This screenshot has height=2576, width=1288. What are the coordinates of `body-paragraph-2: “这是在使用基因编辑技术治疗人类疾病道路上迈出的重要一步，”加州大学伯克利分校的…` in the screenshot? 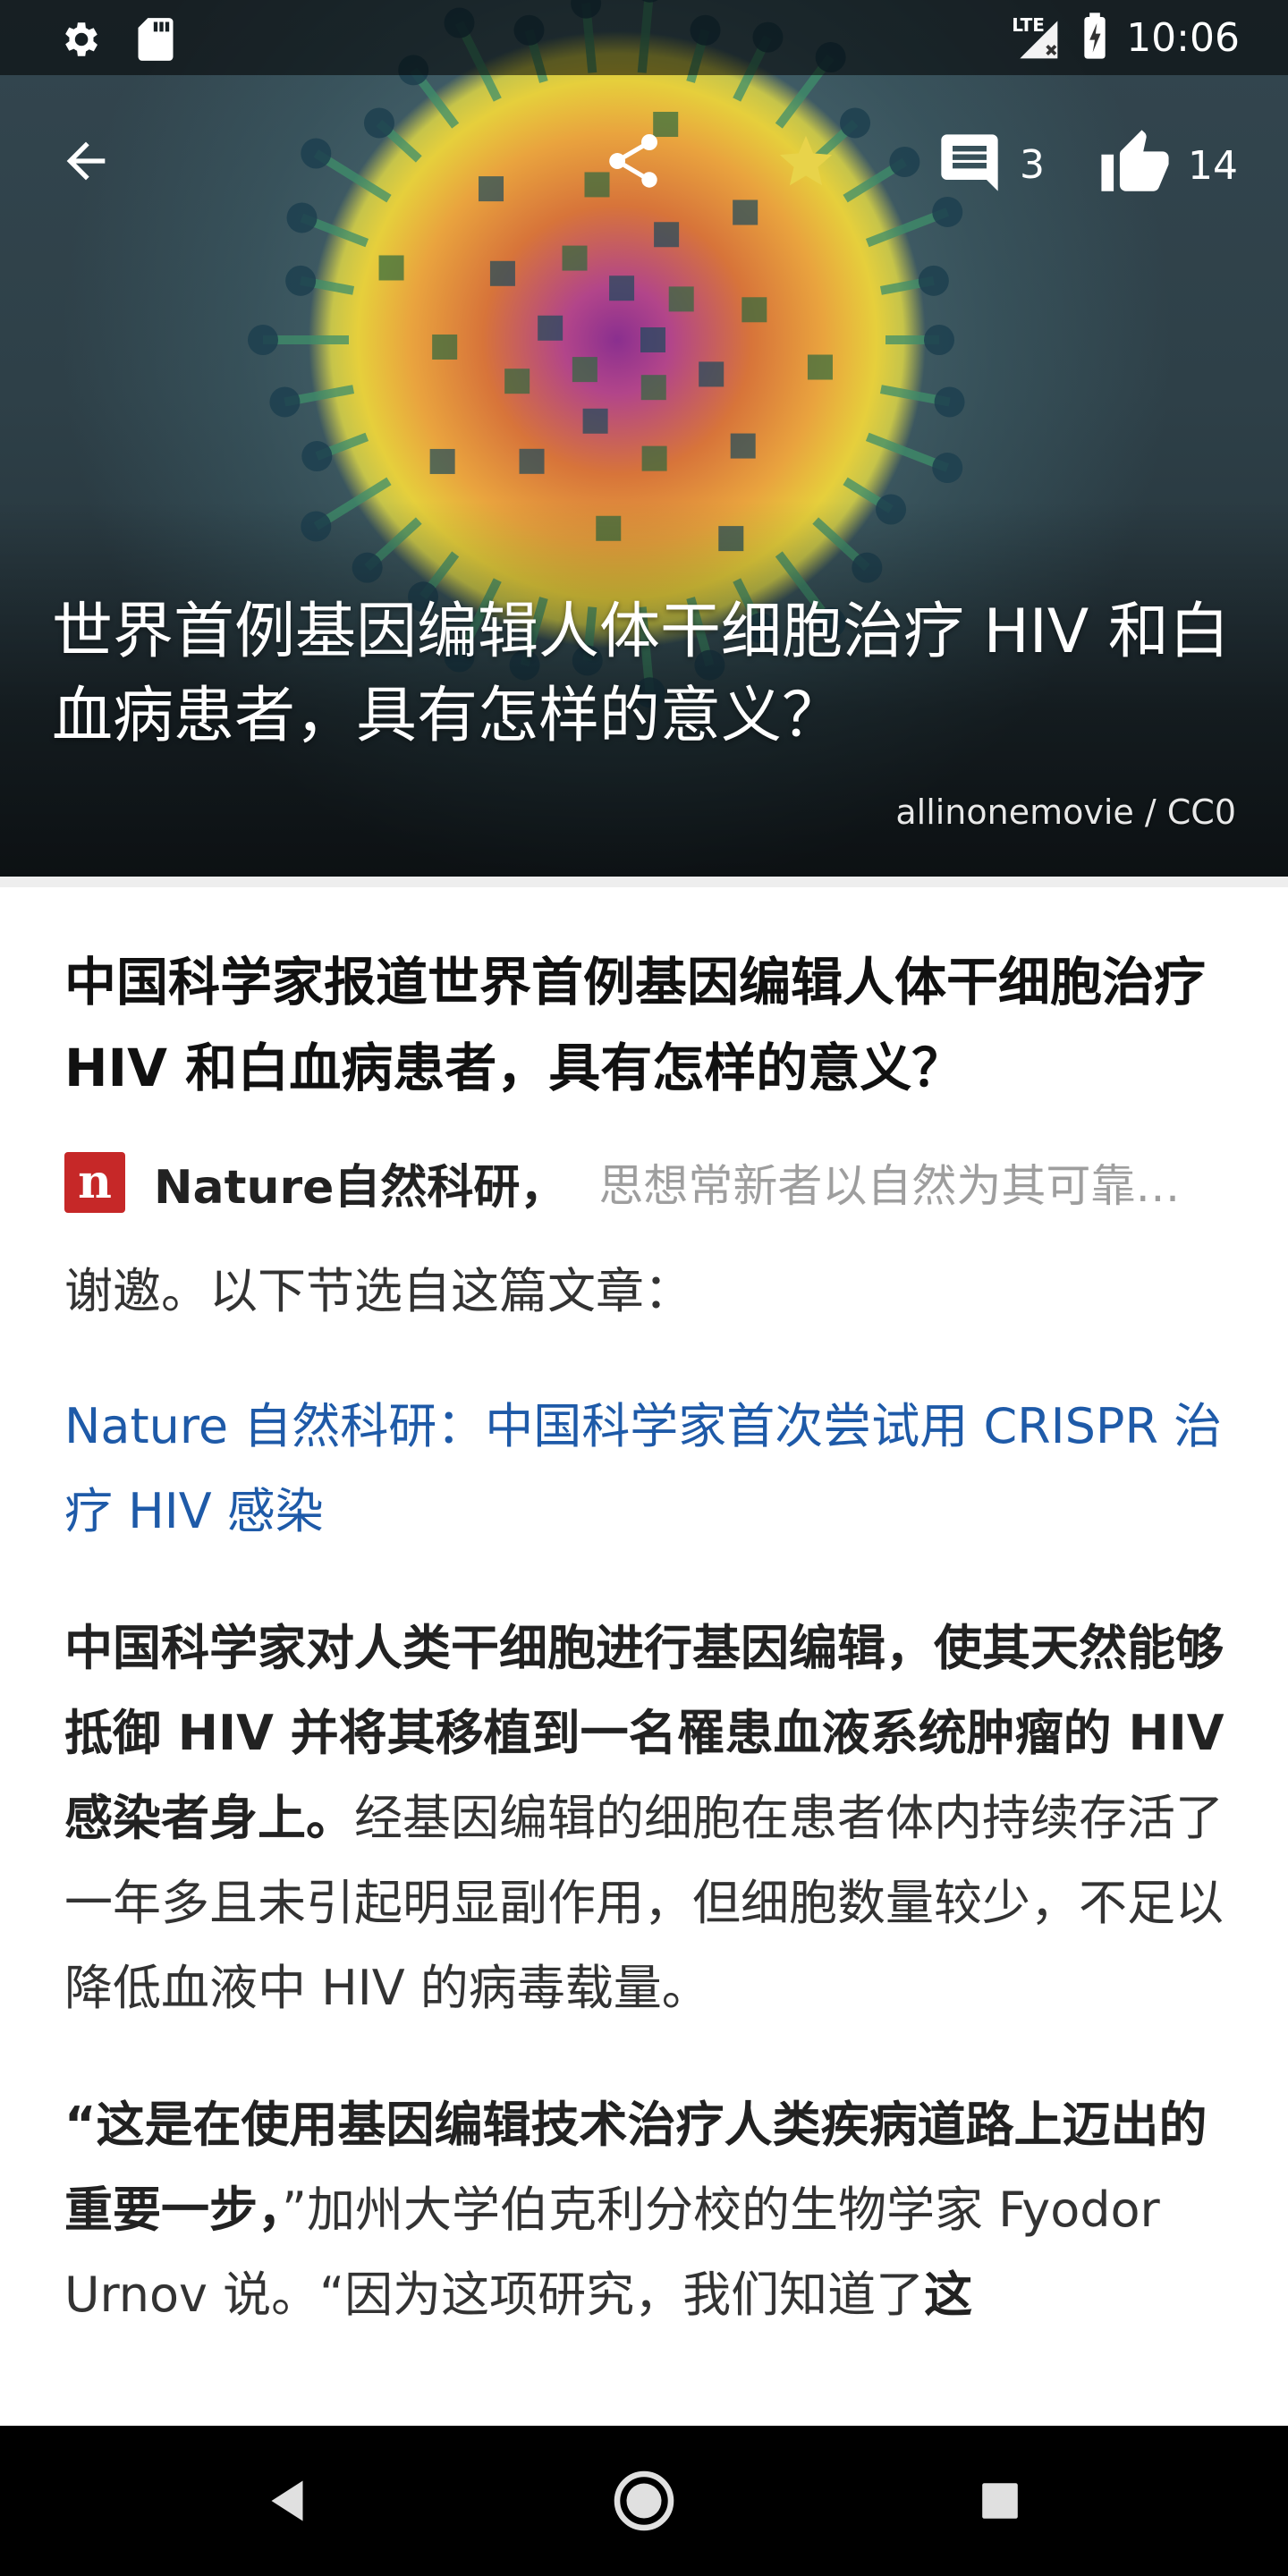 It's located at (650, 2209).